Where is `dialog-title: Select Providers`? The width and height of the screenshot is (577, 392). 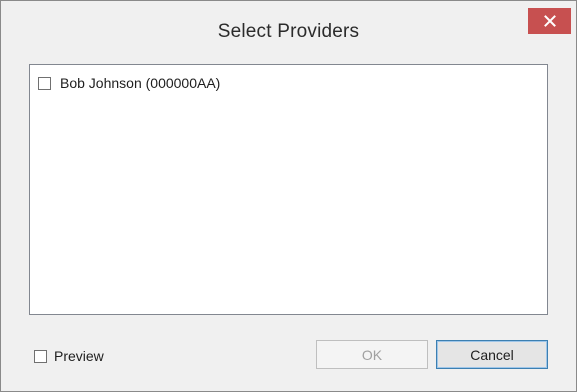
dialog-title: Select Providers is located at coordinates (288, 31).